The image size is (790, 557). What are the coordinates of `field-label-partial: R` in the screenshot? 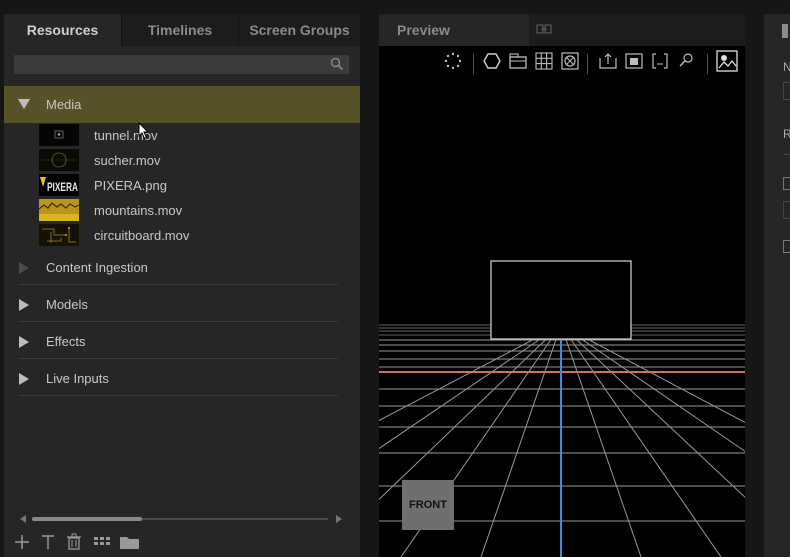 It's located at (786, 134).